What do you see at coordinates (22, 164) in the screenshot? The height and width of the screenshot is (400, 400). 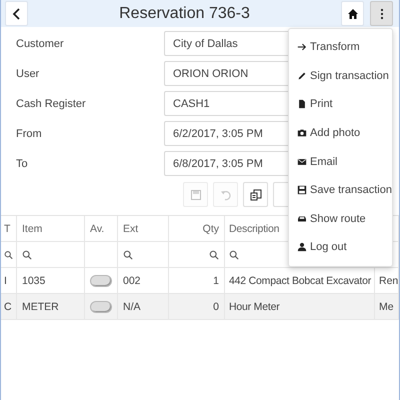 I see `field-label: To` at bounding box center [22, 164].